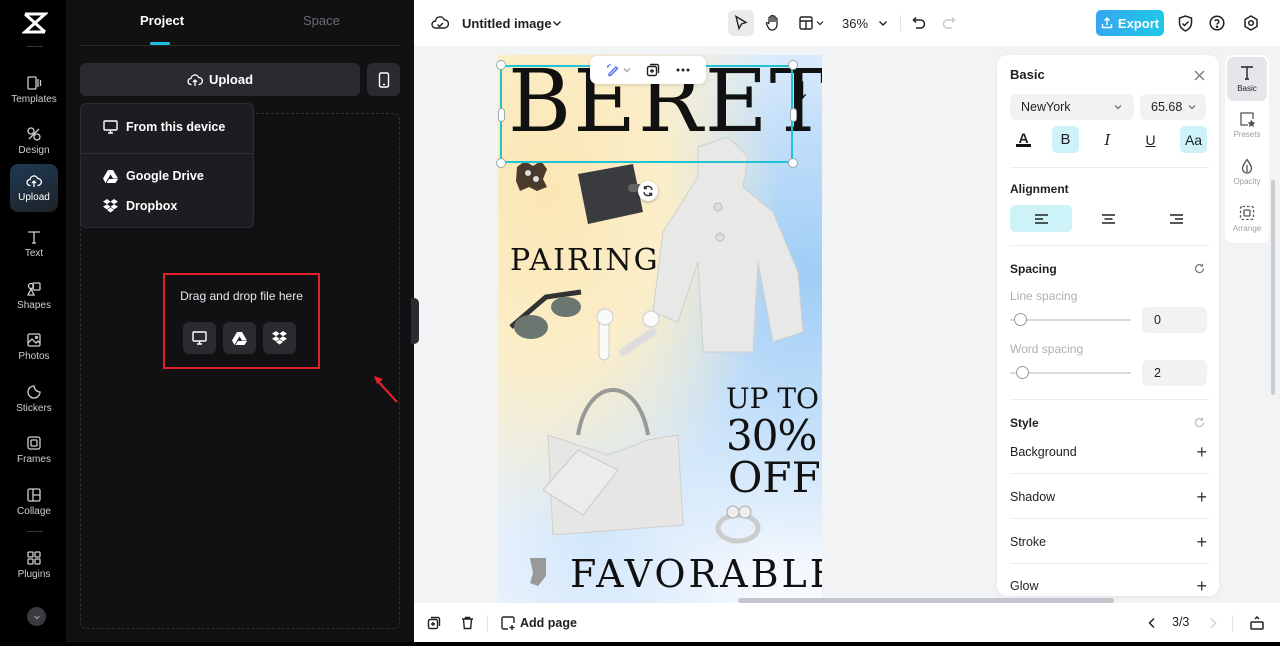 This screenshot has width=1280, height=646. What do you see at coordinates (220, 79) in the screenshot?
I see `upload-button: Upload` at bounding box center [220, 79].